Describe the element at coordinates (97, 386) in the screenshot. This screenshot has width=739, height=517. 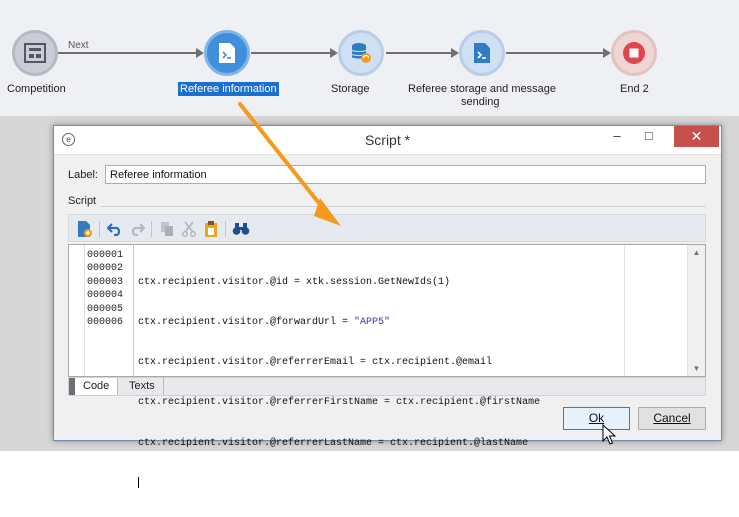
I see `tab-code: Code` at that location.